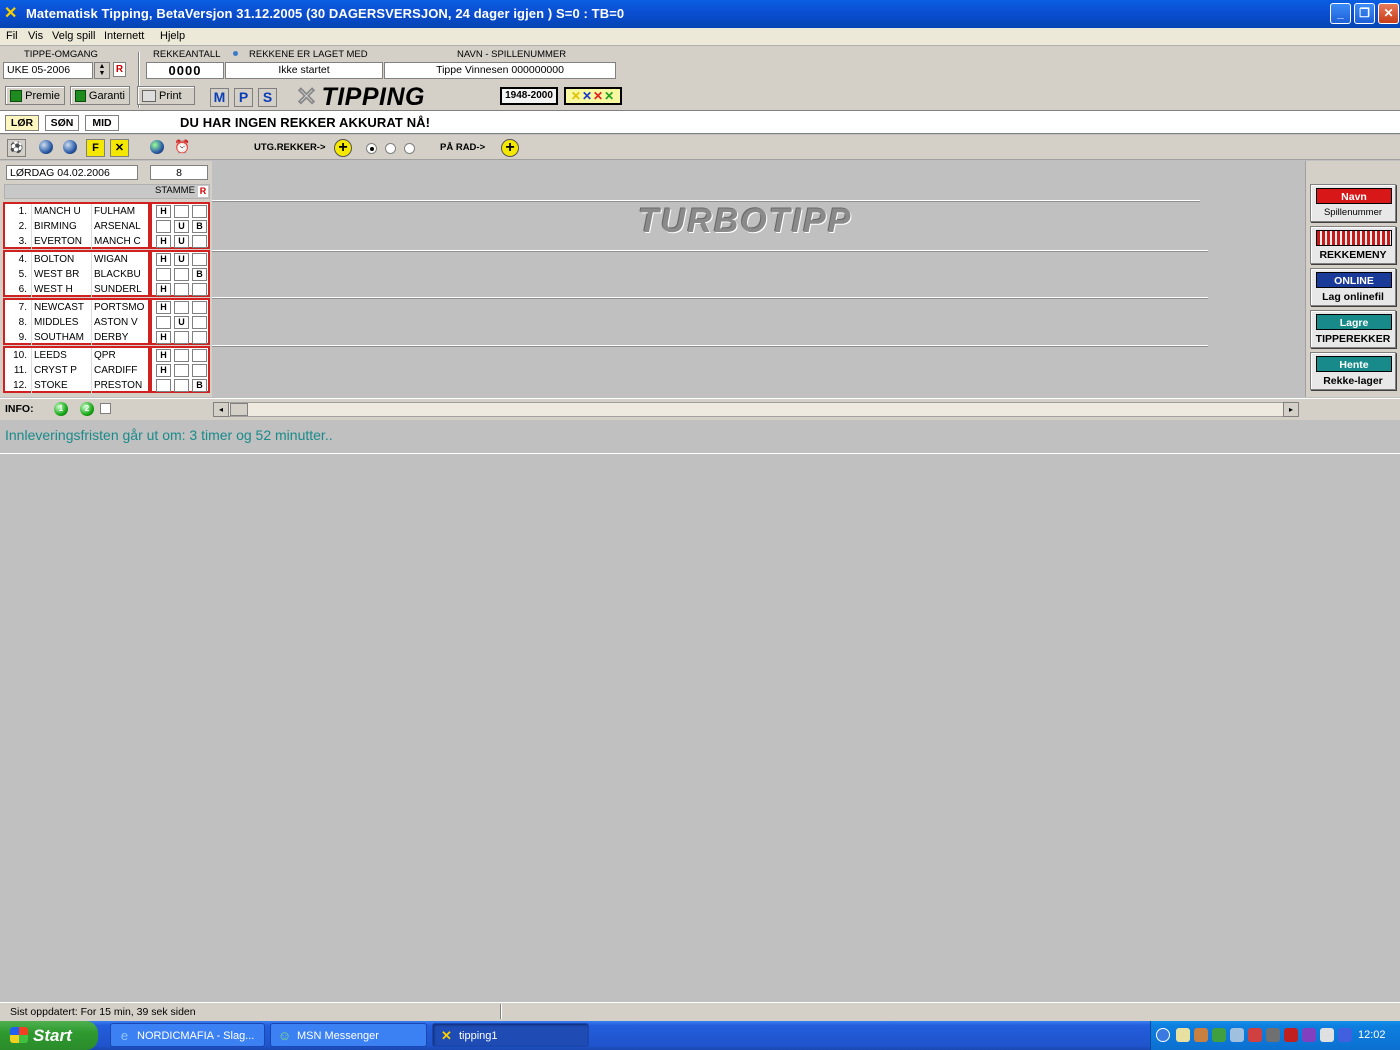 The width and height of the screenshot is (1400, 1050). Describe the element at coordinates (348, 1035) in the screenshot. I see `task-msn: ☺ MSN Messenger` at that location.